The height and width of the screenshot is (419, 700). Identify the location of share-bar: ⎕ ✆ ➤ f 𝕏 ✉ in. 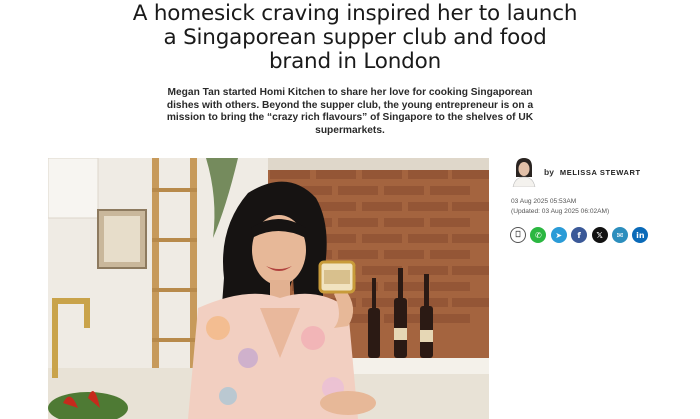
(579, 235).